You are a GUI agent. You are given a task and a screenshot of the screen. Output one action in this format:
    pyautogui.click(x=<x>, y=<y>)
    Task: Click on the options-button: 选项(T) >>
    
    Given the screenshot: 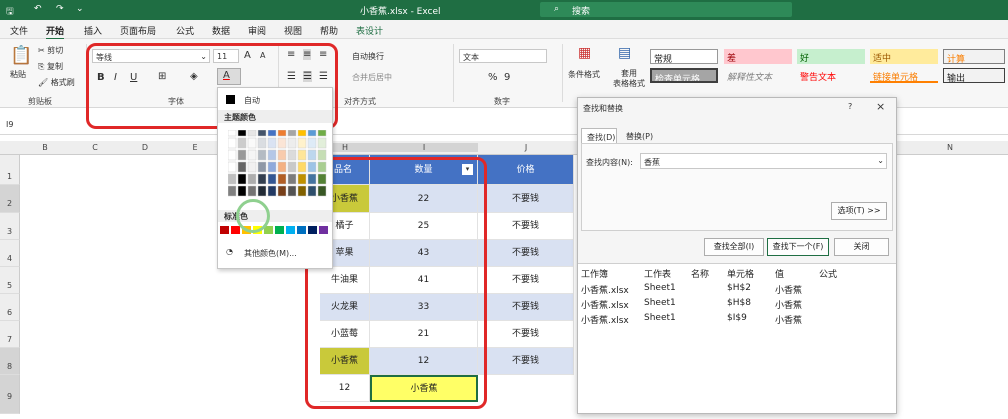 What is the action you would take?
    pyautogui.click(x=859, y=211)
    